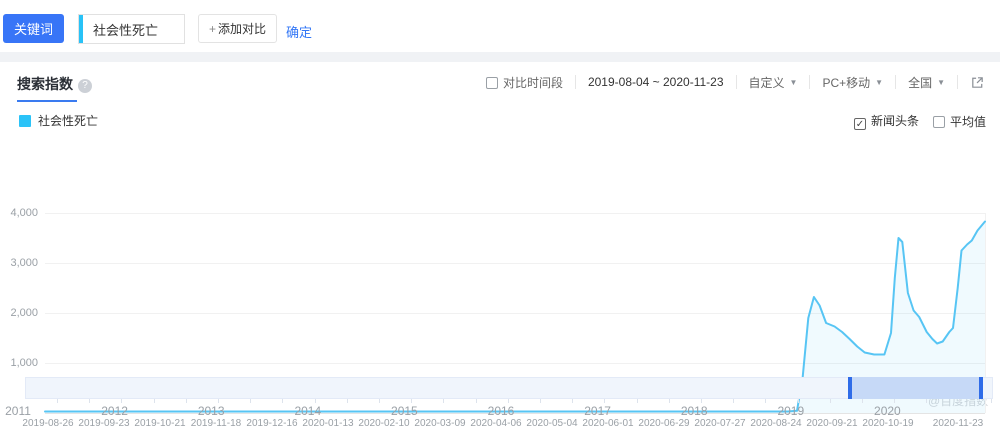  I want to click on section-divider, so click(500, 57).